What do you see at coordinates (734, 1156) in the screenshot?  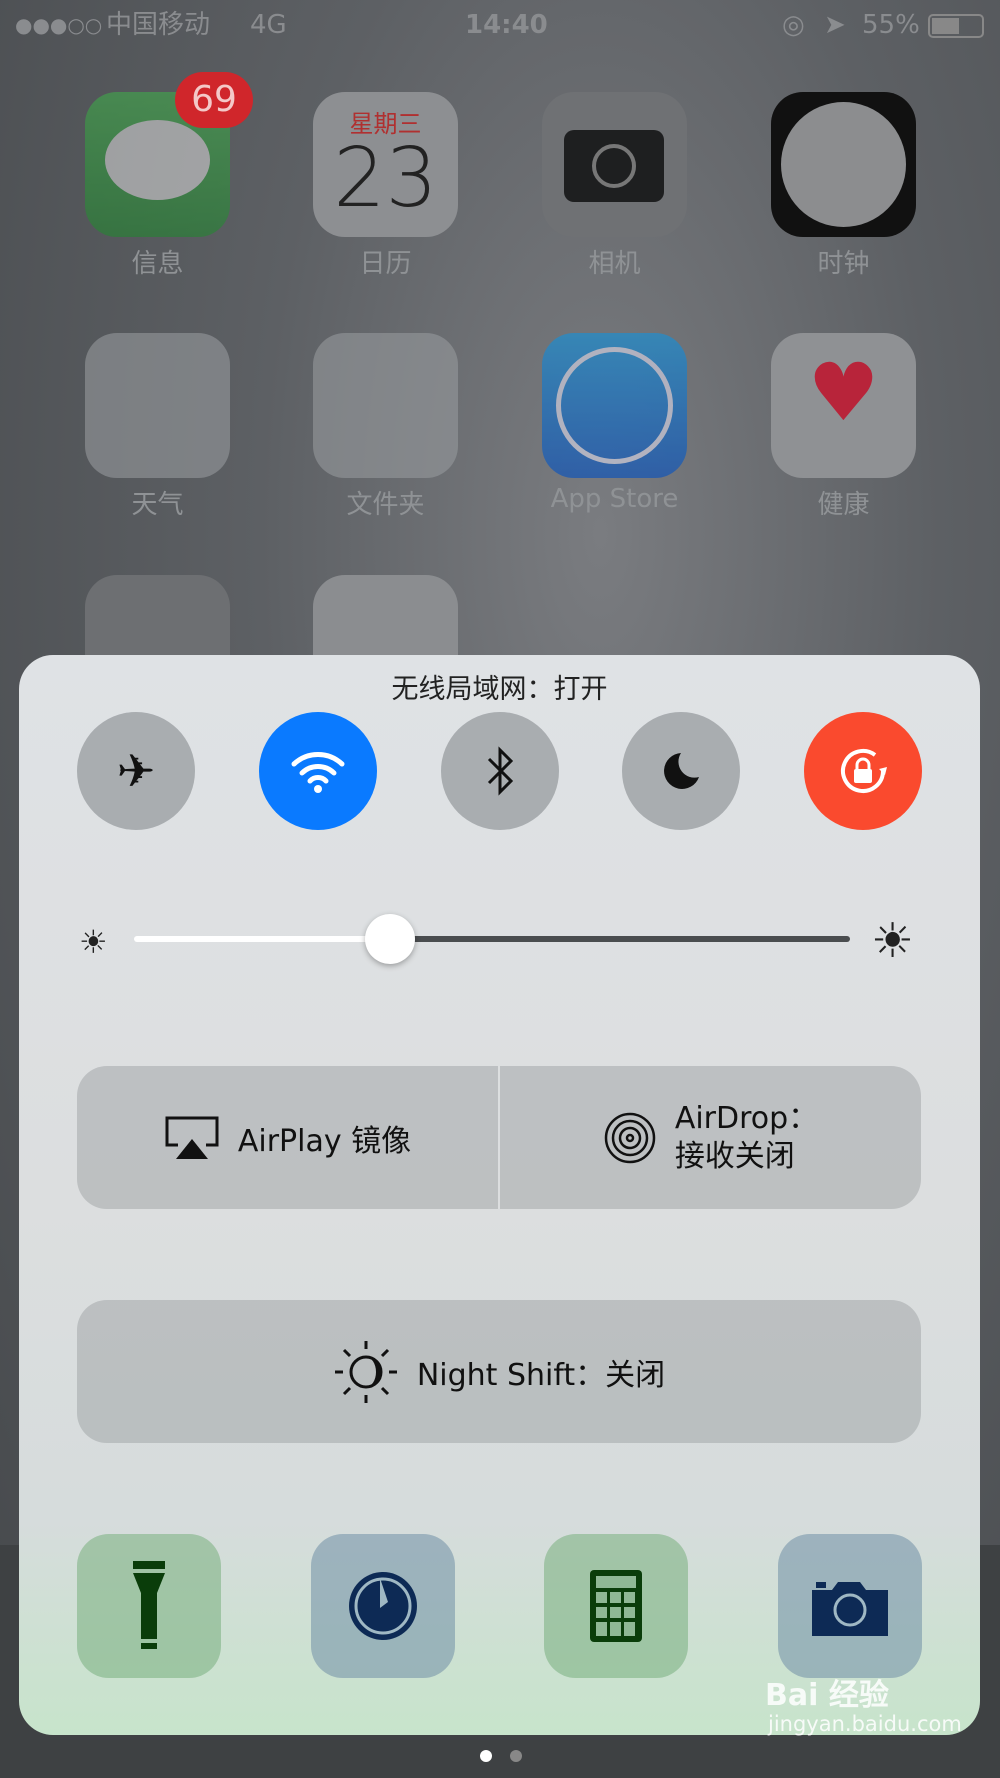 I see `airdrop-status: 接收关闭` at bounding box center [734, 1156].